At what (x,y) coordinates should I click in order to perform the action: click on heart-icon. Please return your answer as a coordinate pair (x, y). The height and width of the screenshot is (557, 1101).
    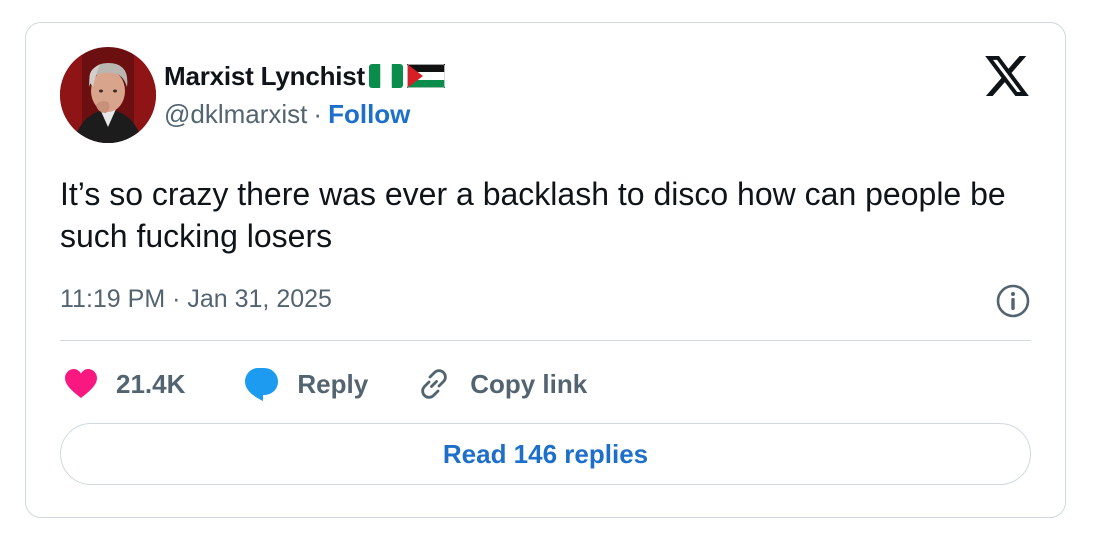
    Looking at the image, I should click on (81, 383).